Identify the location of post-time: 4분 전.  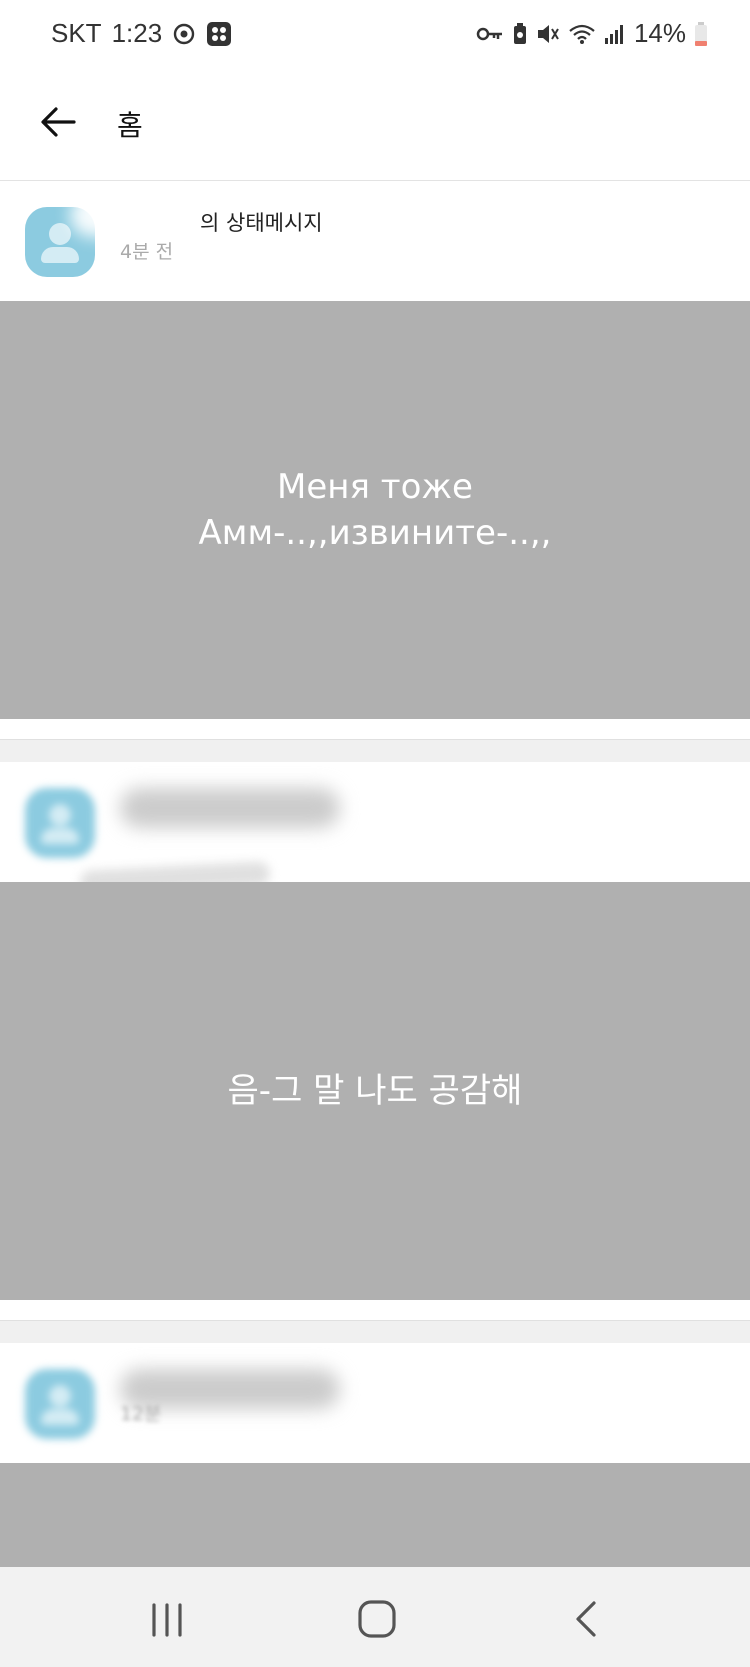
(147, 252).